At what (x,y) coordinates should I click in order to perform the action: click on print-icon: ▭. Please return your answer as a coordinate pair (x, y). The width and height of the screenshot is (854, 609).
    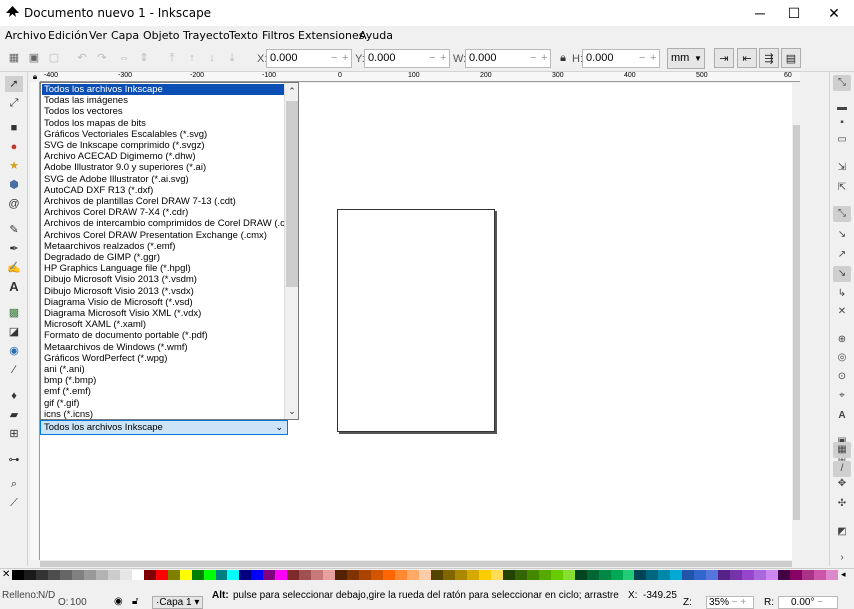
    Looking at the image, I should click on (842, 140).